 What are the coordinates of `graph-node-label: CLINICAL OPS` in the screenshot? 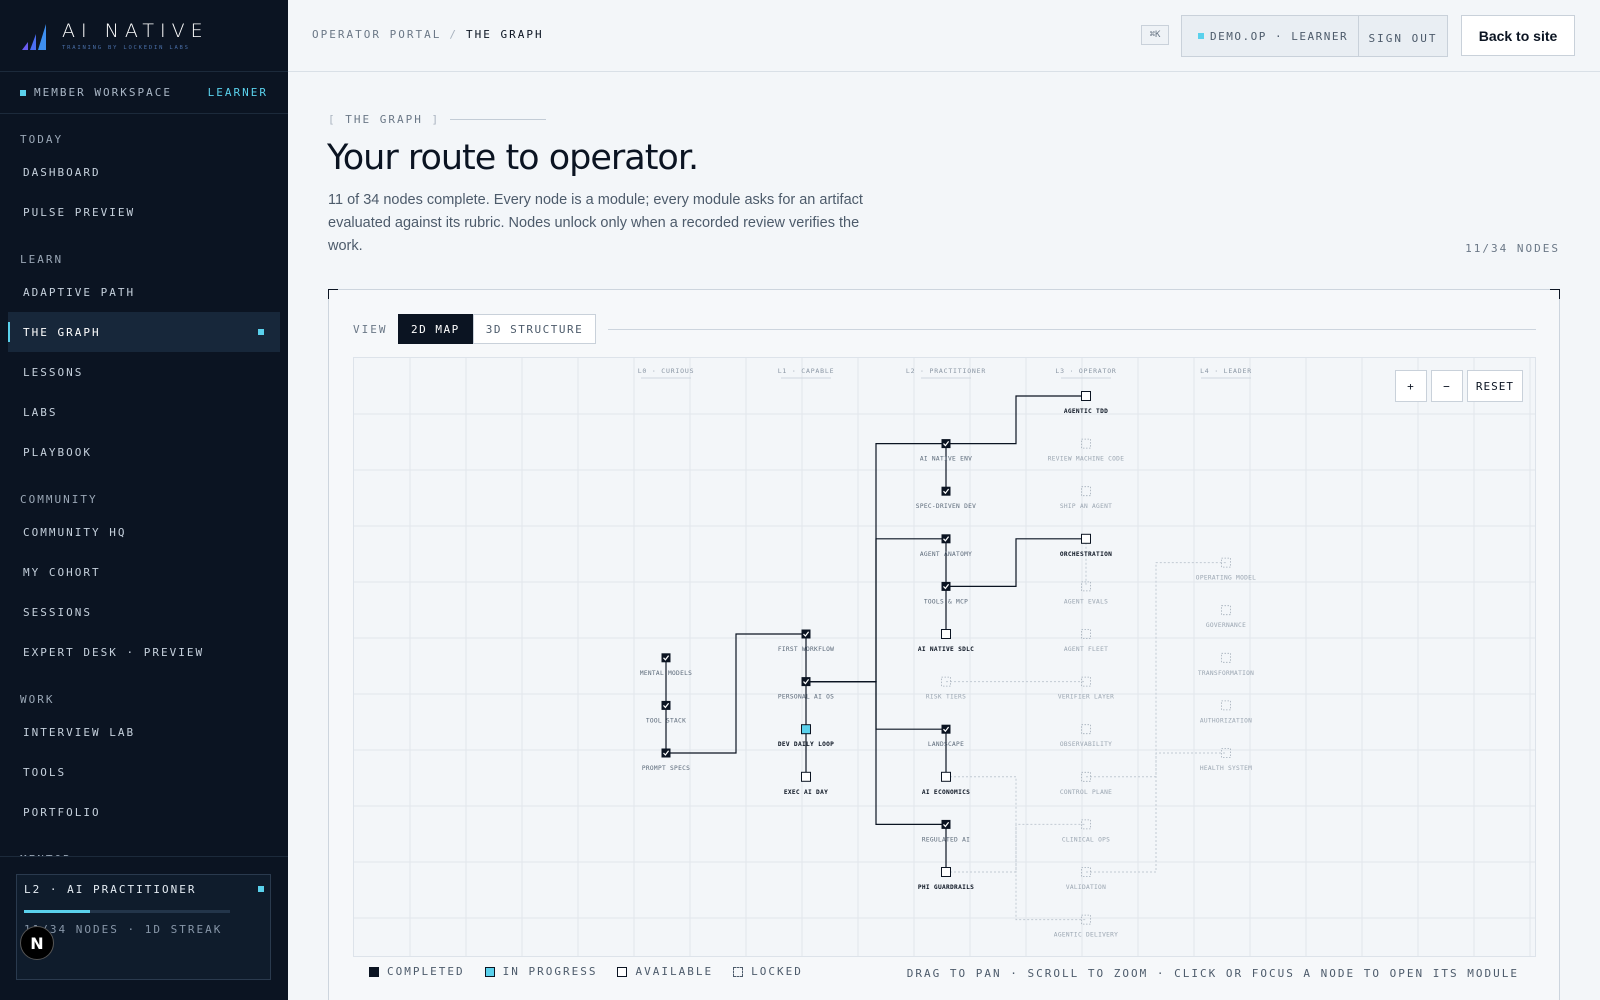 It's located at (1086, 839).